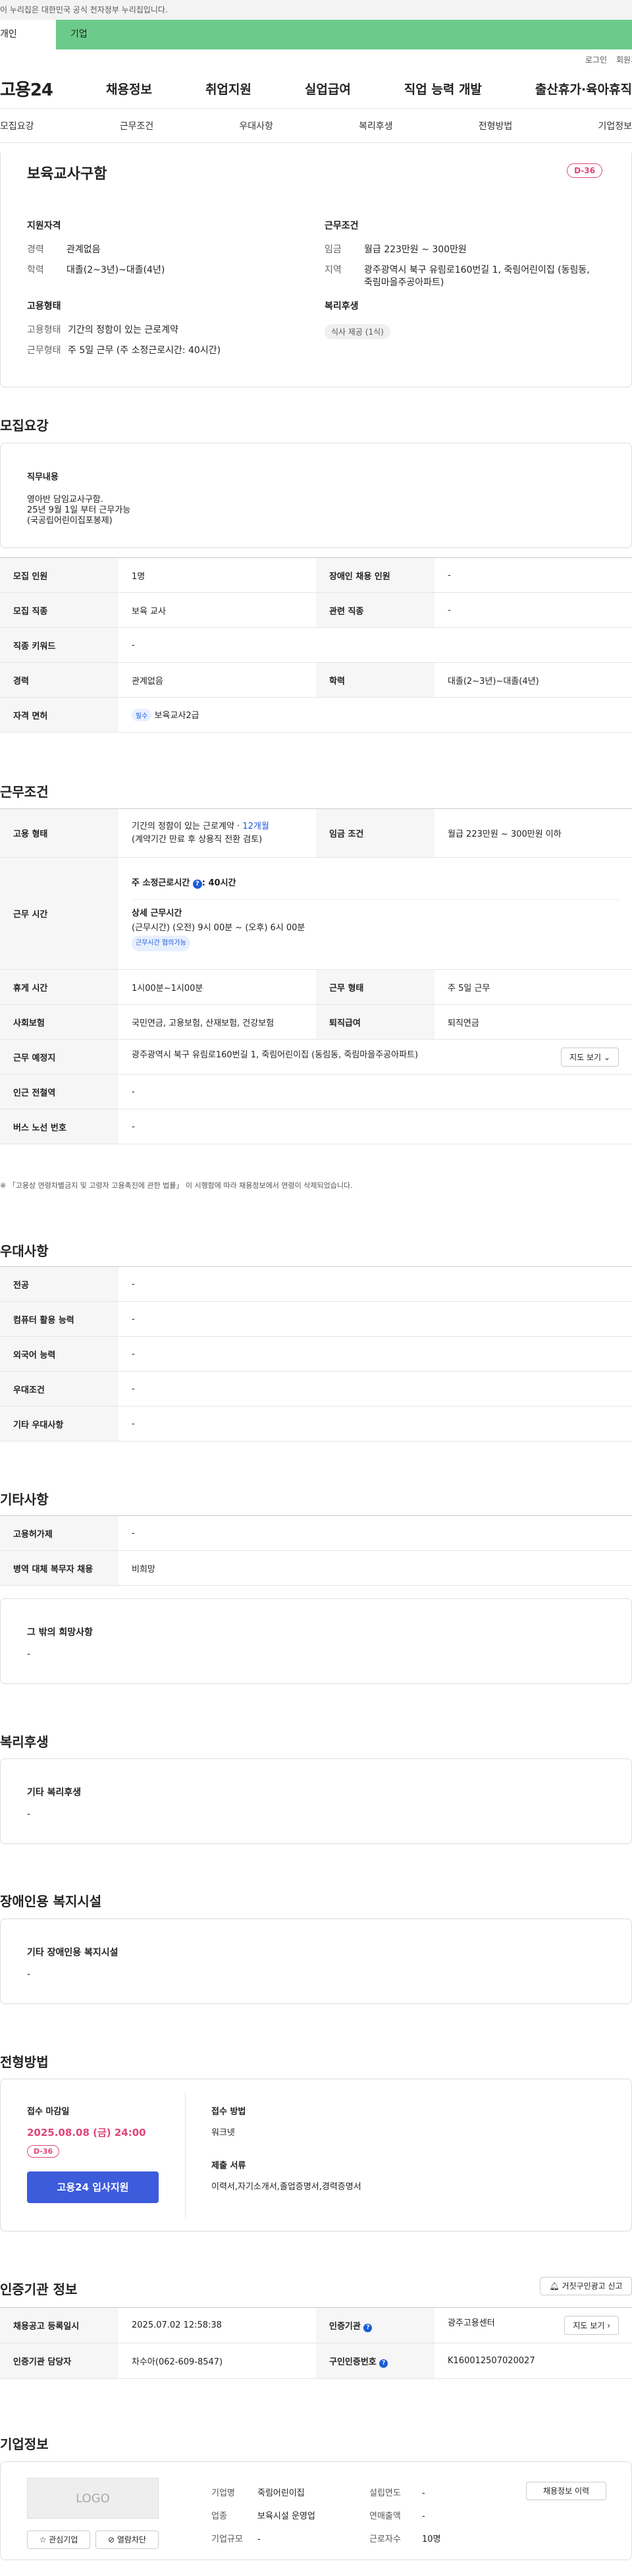 The height and width of the screenshot is (2576, 632). What do you see at coordinates (35, 270) in the screenshot?
I see `qual-label: 학력` at bounding box center [35, 270].